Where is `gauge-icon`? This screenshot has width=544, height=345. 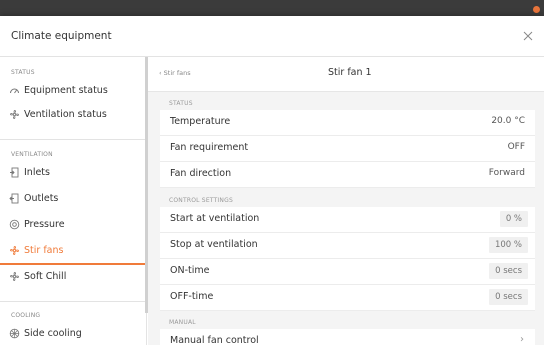
gauge-icon is located at coordinates (14, 91).